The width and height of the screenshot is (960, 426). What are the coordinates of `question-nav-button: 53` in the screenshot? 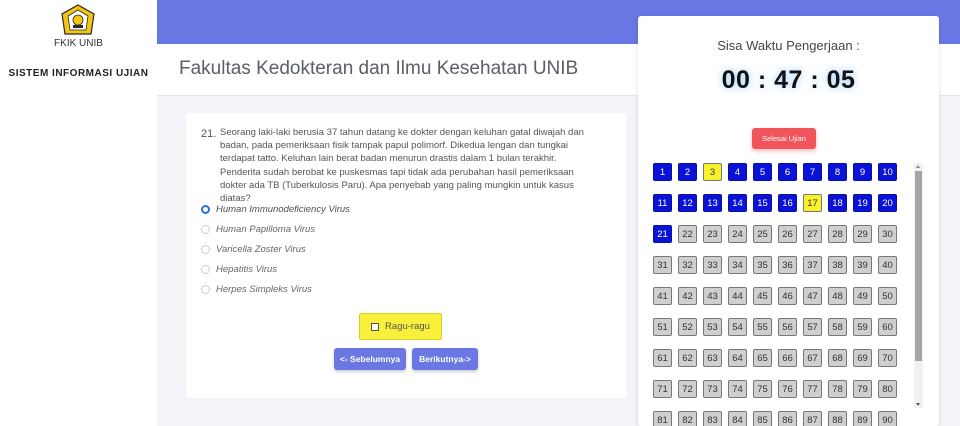 It's located at (712, 327).